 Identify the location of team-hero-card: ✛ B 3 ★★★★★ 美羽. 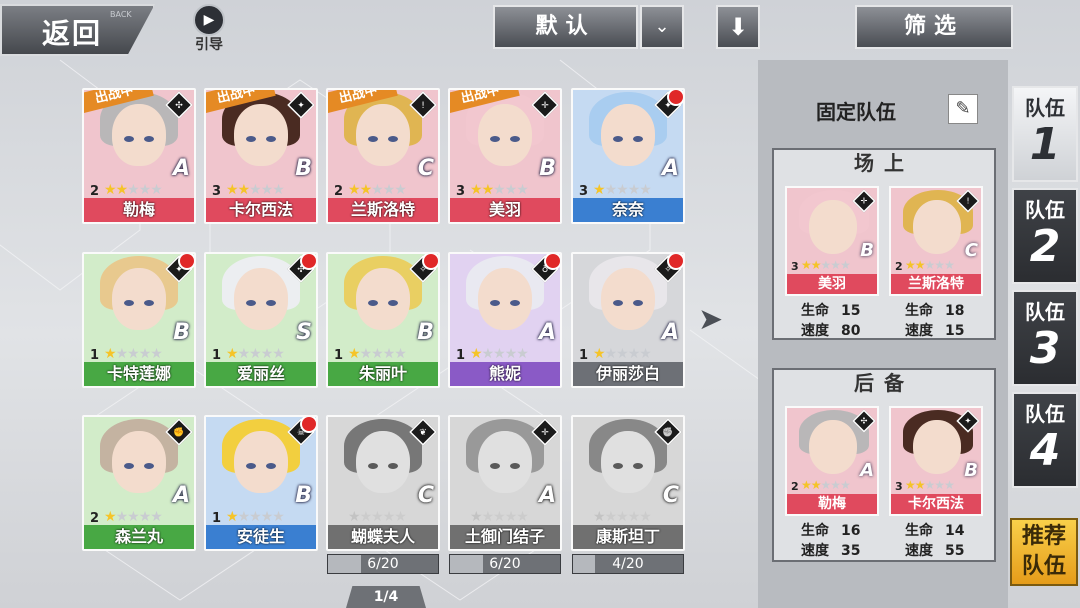
(832, 241).